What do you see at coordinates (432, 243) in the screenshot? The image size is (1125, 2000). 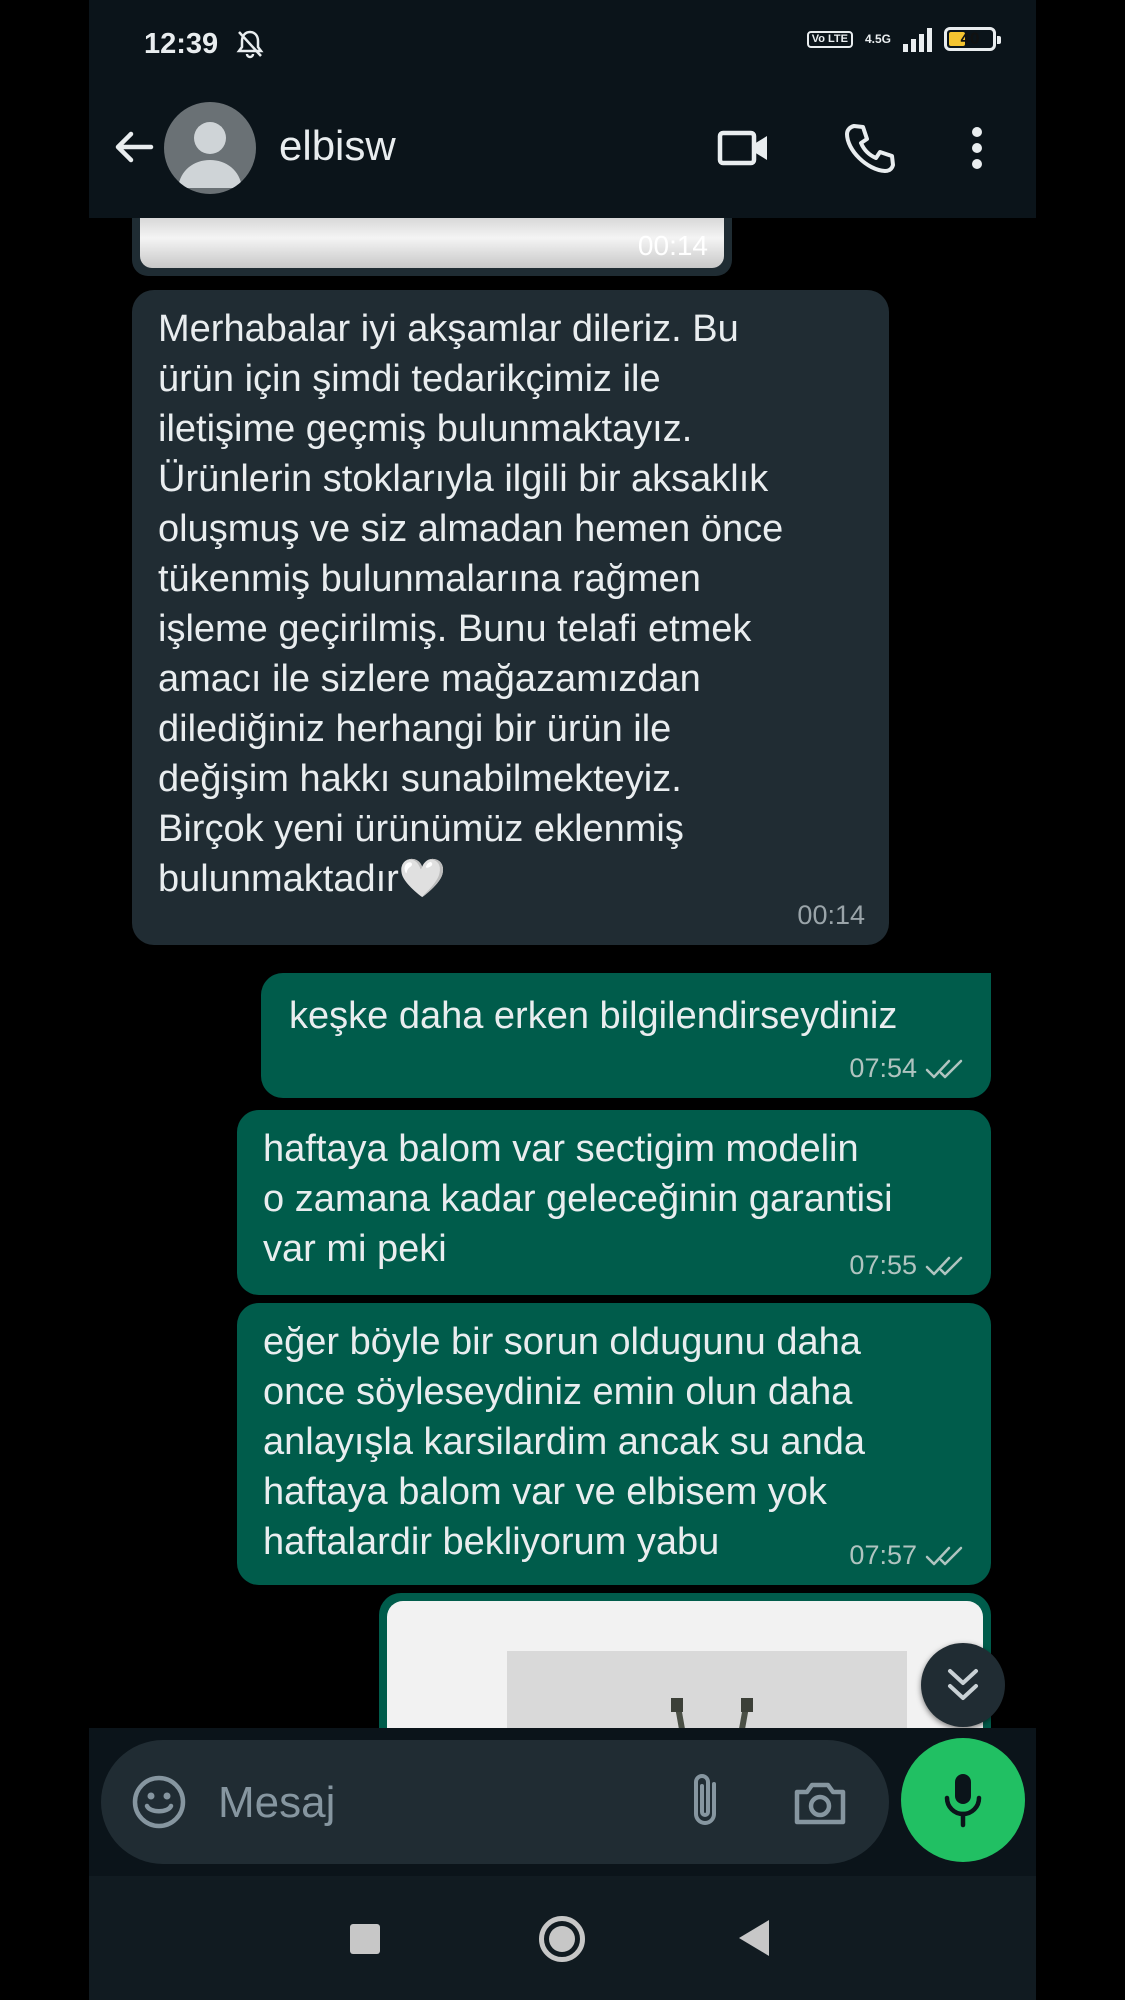 I see `media-thumbnail` at bounding box center [432, 243].